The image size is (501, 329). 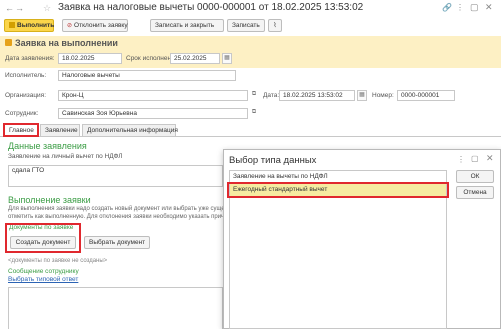 What do you see at coordinates (22, 113) in the screenshot?
I see `employee-label: Сотрудник:` at bounding box center [22, 113].